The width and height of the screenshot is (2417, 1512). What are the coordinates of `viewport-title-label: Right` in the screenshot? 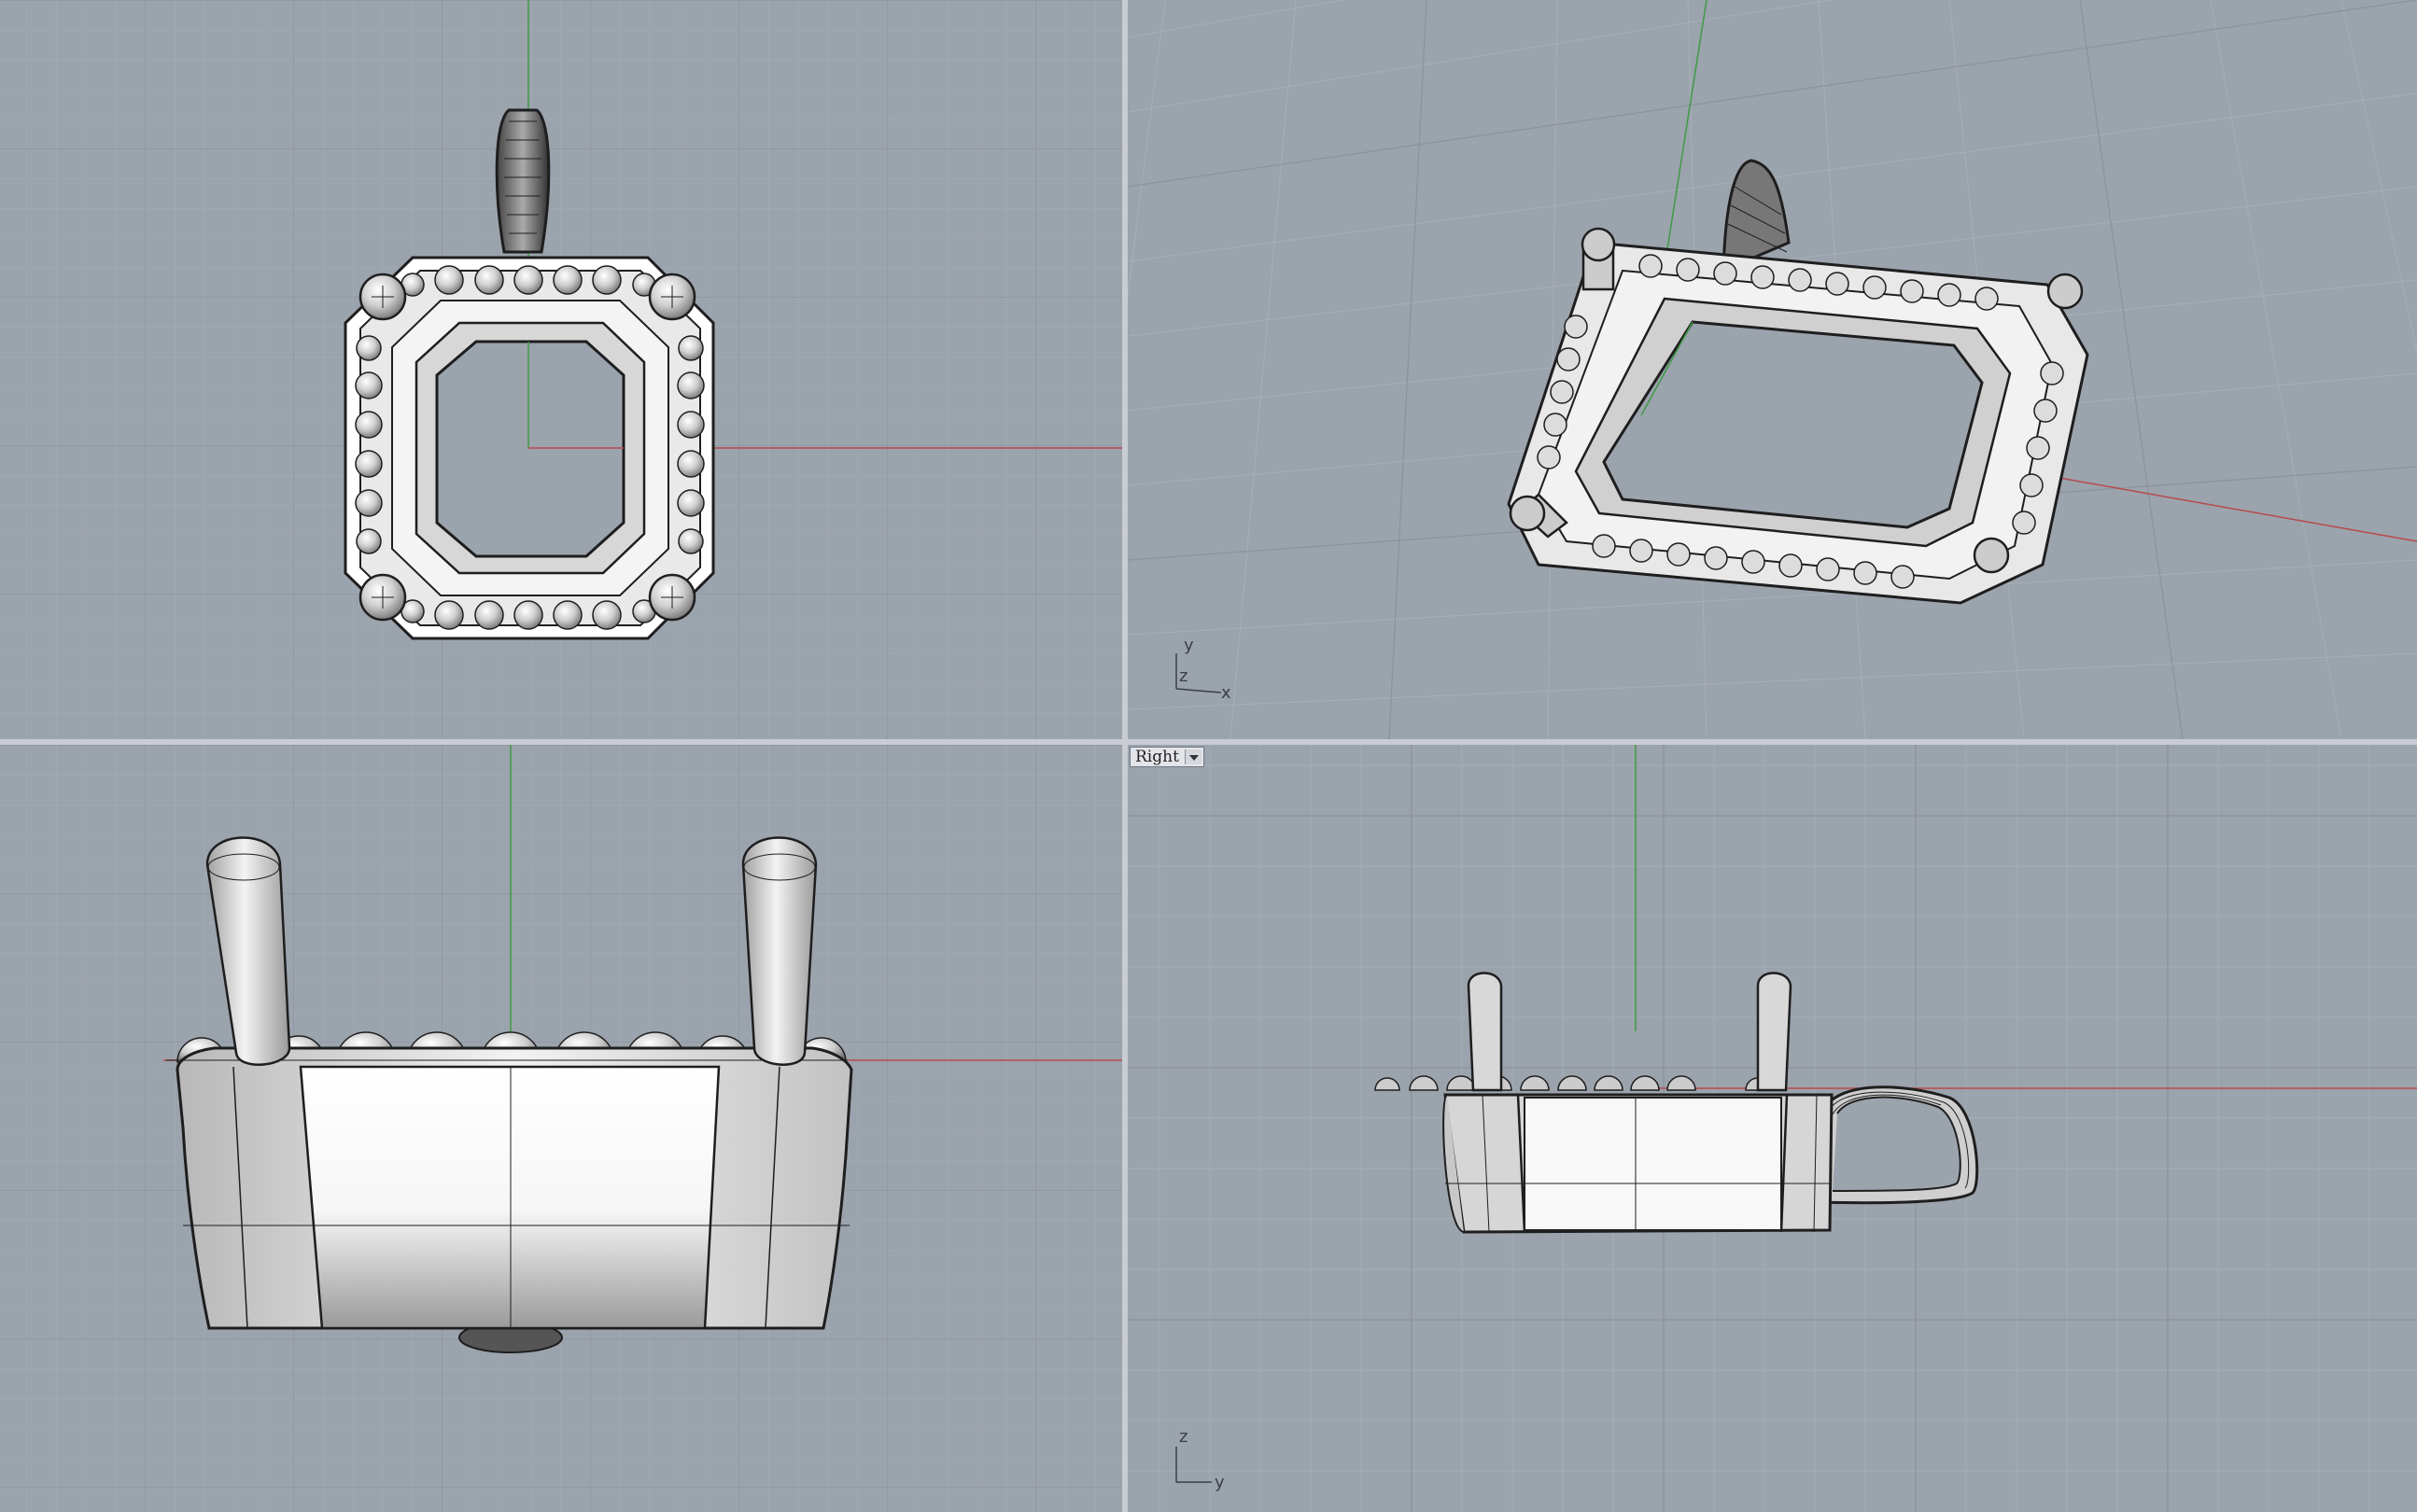 It's located at (1157, 757).